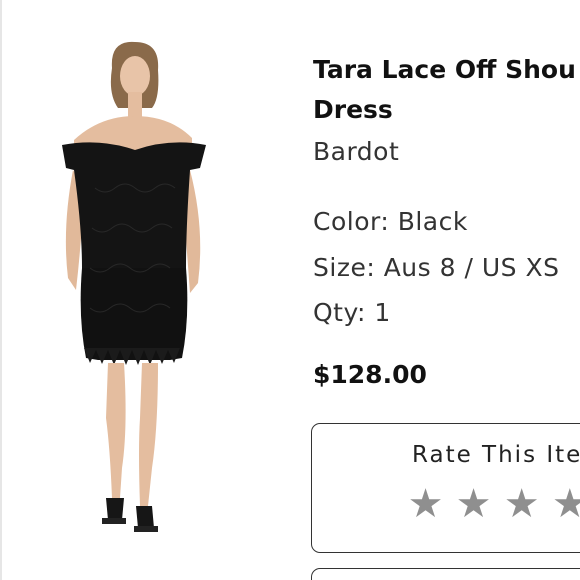 This screenshot has width=580, height=580. Describe the element at coordinates (356, 151) in the screenshot. I see `brand-name: Bardot` at that location.